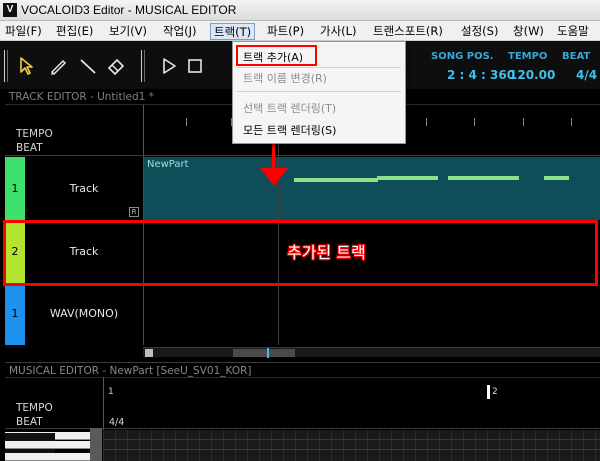 The height and width of the screenshot is (461, 600). I want to click on pointer-icon, so click(27, 66).